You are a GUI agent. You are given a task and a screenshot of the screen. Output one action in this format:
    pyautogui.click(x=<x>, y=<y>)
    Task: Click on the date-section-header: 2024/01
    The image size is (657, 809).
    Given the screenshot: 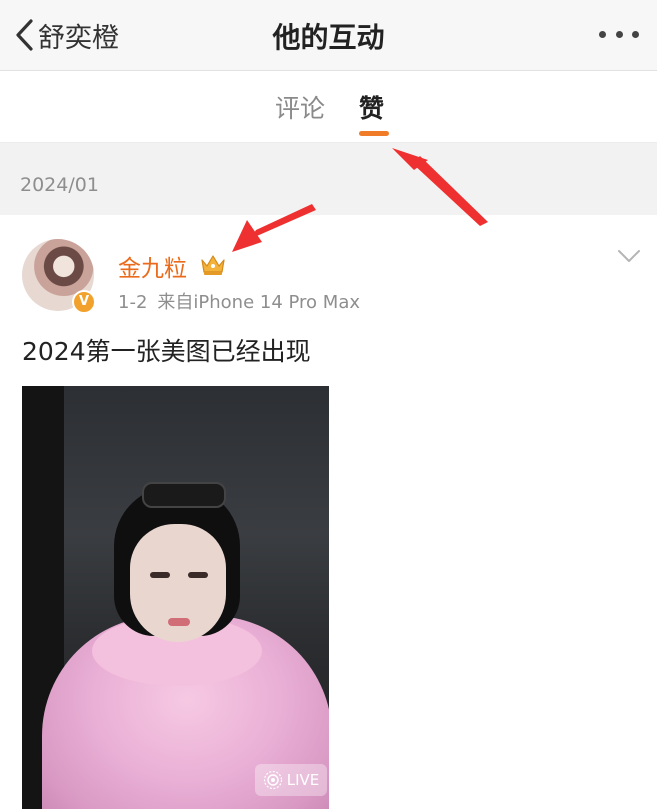 What is the action you would take?
    pyautogui.click(x=328, y=186)
    